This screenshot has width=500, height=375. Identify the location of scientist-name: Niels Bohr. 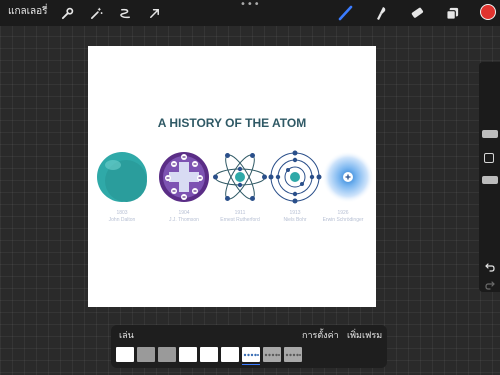
(295, 220).